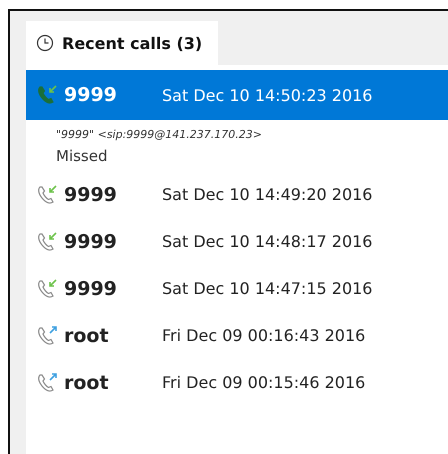  Describe the element at coordinates (267, 241) in the screenshot. I see `call-time: Sat Dec 10 14:48:17 2016` at that location.